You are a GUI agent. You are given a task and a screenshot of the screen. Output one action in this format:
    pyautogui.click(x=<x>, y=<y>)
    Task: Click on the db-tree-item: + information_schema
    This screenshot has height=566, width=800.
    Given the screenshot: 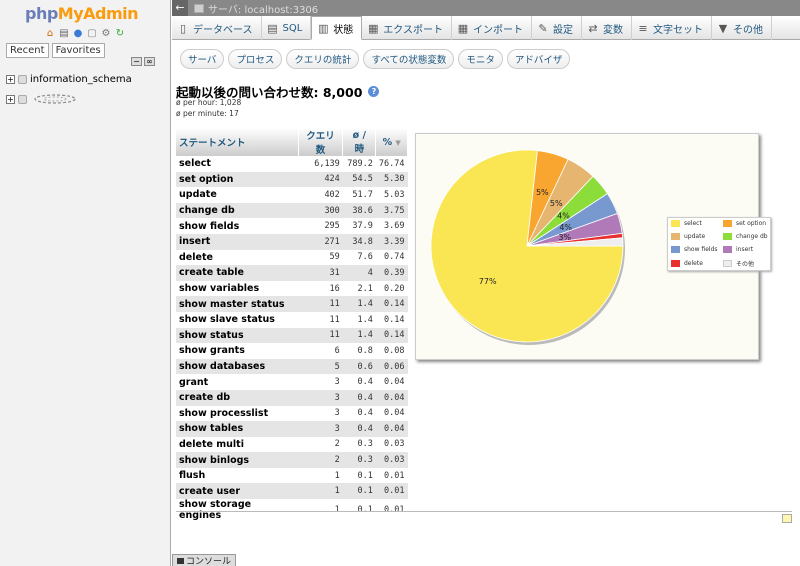 What is the action you would take?
    pyautogui.click(x=69, y=79)
    